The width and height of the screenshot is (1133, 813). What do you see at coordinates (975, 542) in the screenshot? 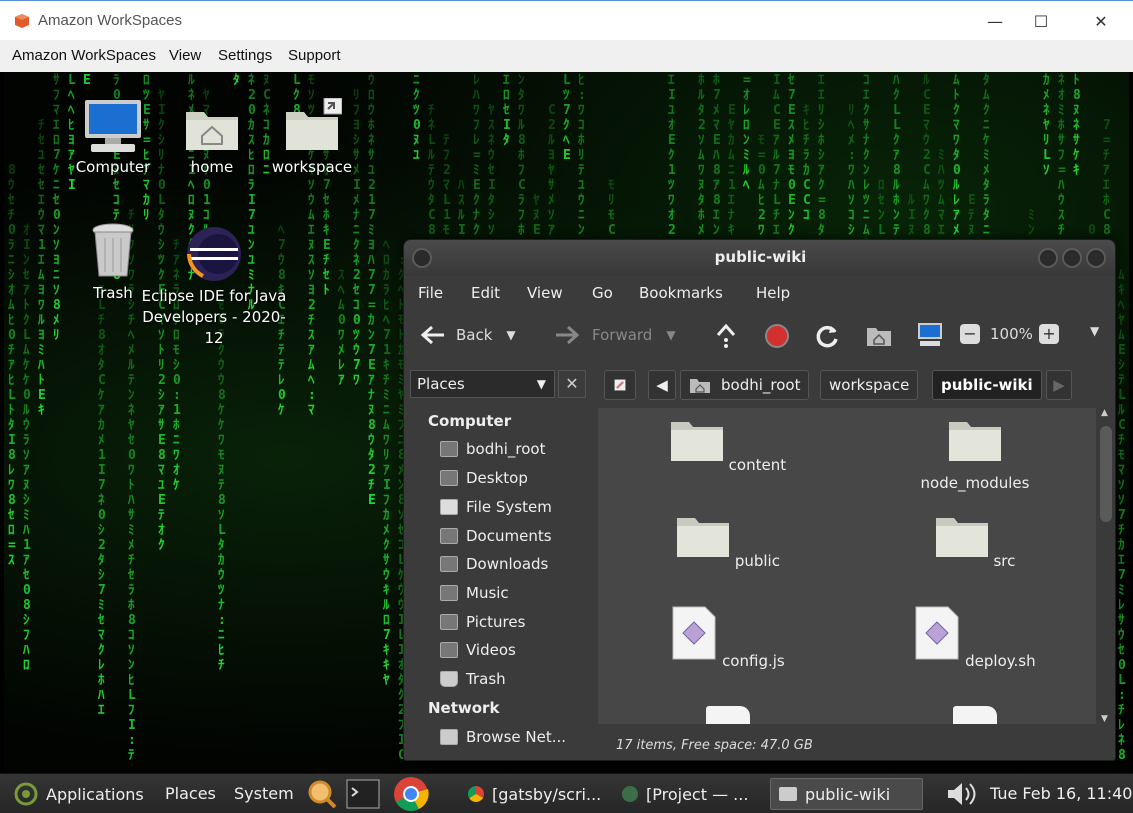
I see `file-item-src: src` at bounding box center [975, 542].